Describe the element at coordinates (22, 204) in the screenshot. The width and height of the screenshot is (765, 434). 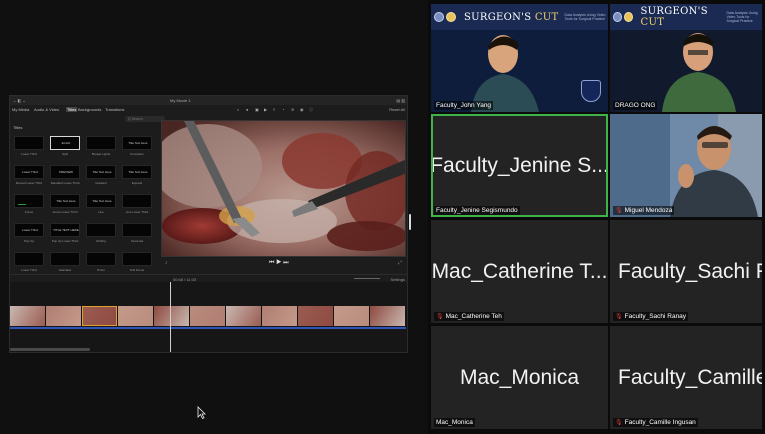
I see `progress-bar` at that location.